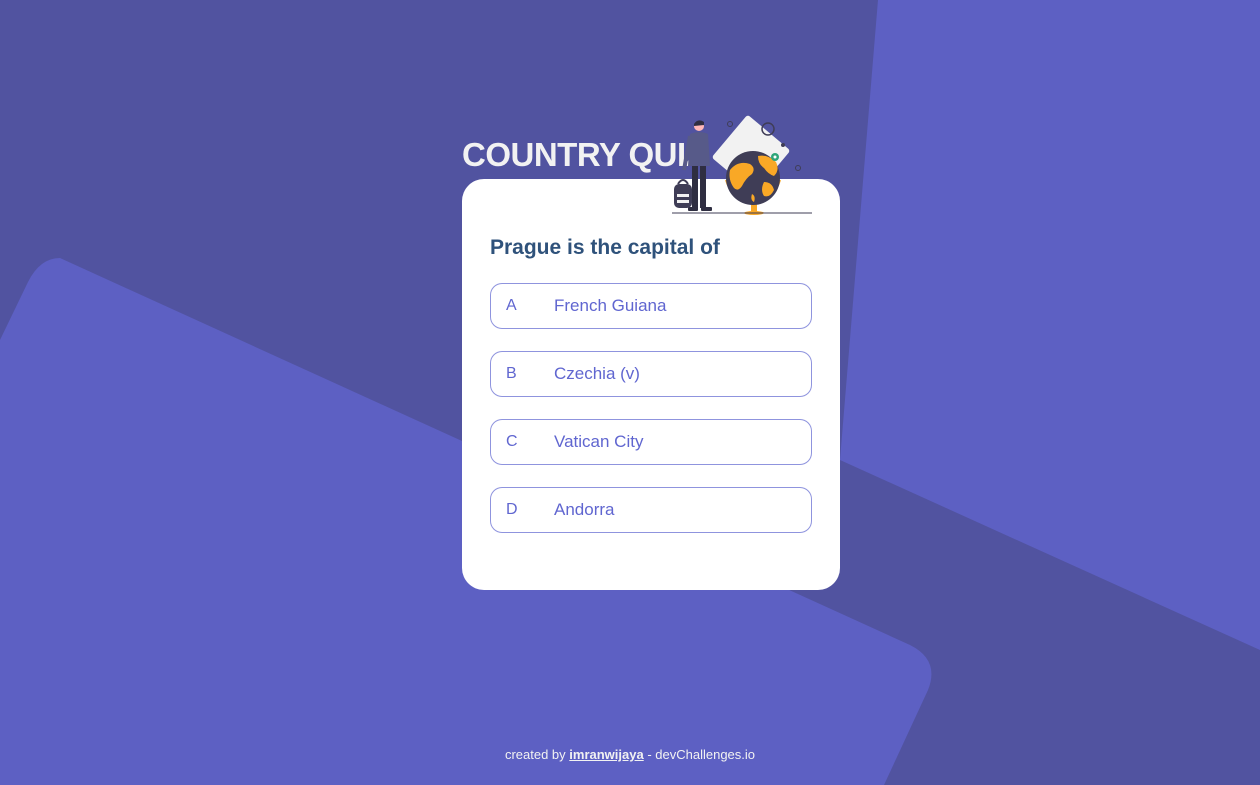  I want to click on option-letter: D, so click(512, 509).